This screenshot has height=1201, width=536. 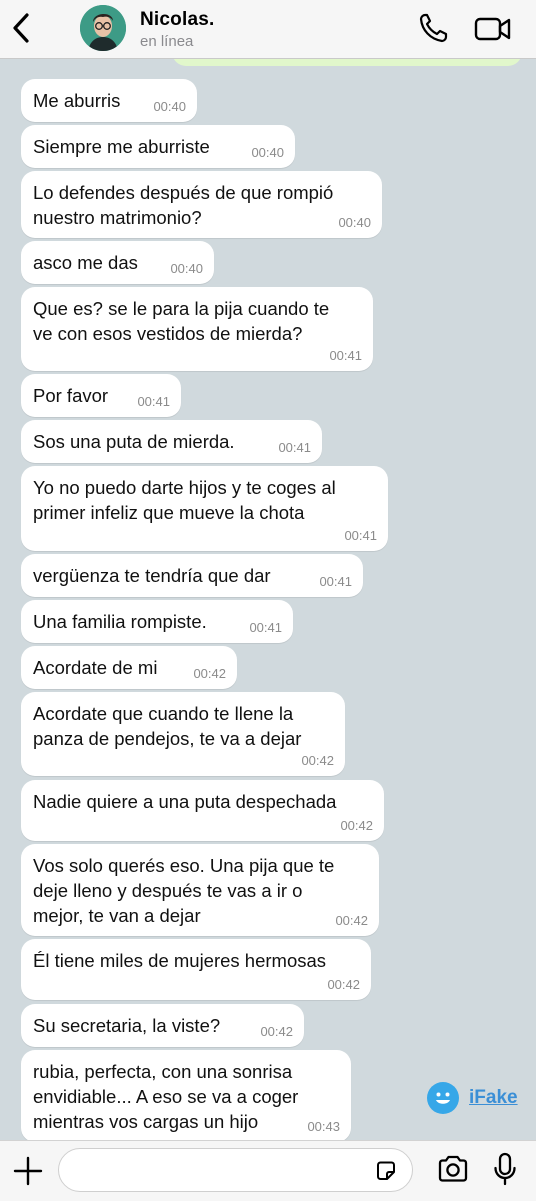 I want to click on incoming-message: asco me das 00:40, so click(x=117, y=262).